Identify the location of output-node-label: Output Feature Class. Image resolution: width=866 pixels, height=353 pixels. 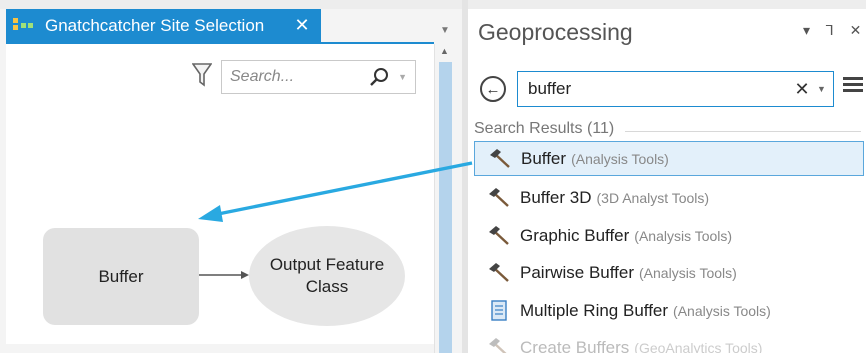
(327, 275).